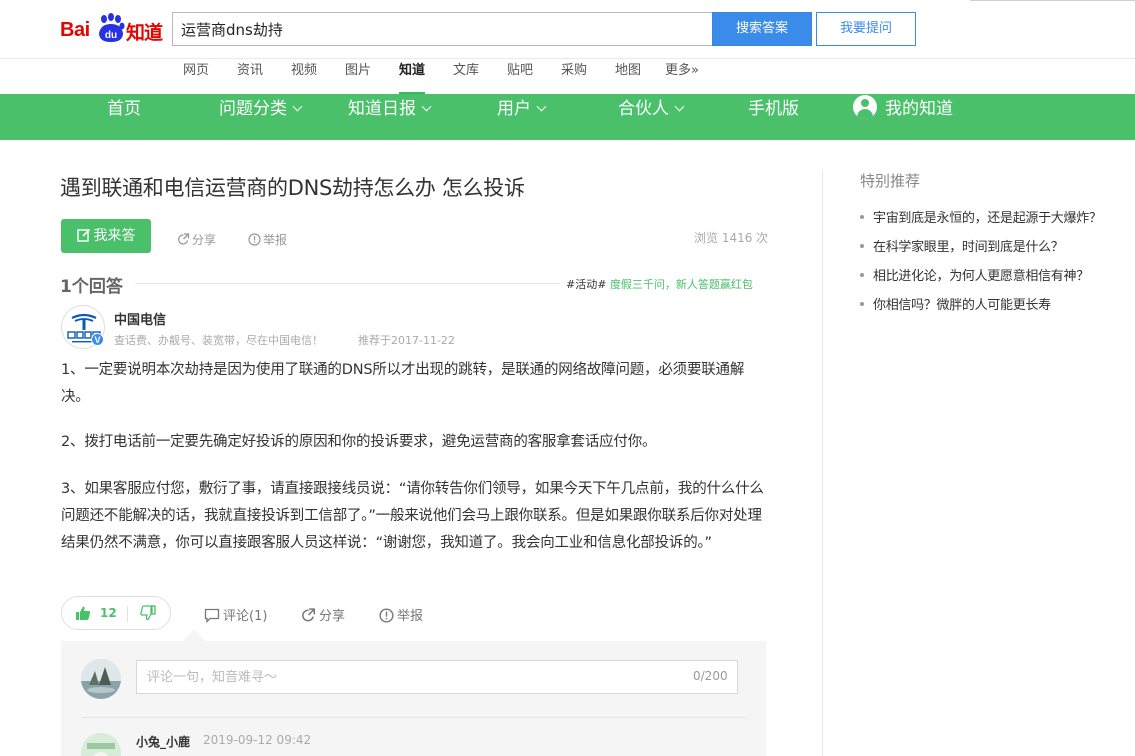 This screenshot has height=756, width=1135. Describe the element at coordinates (124, 109) in the screenshot. I see `nav-home-label: 首页` at that location.